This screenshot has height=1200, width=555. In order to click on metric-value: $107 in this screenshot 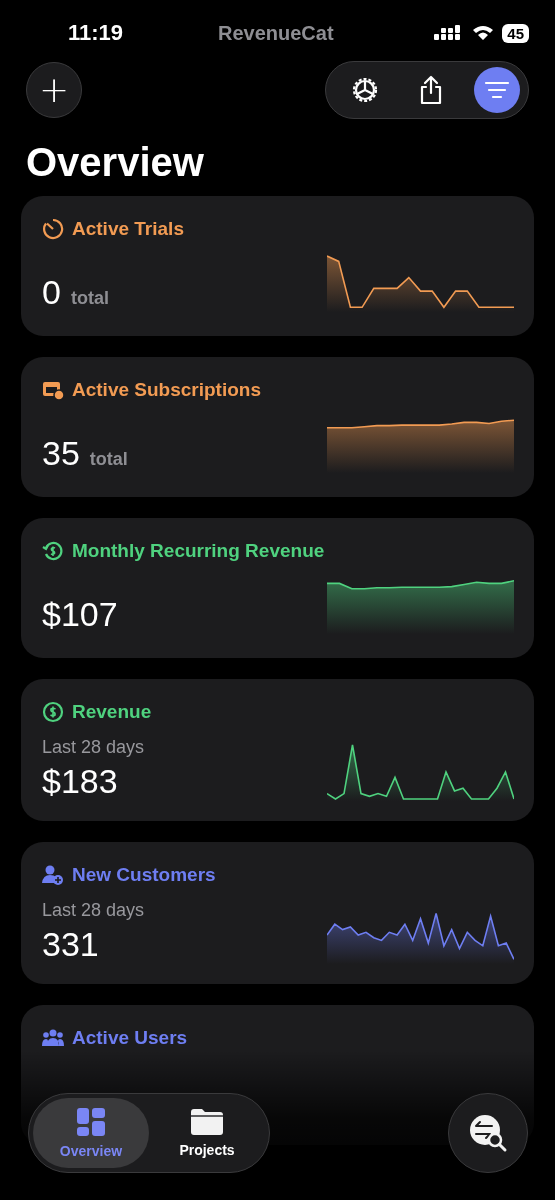, I will do `click(80, 614)`.